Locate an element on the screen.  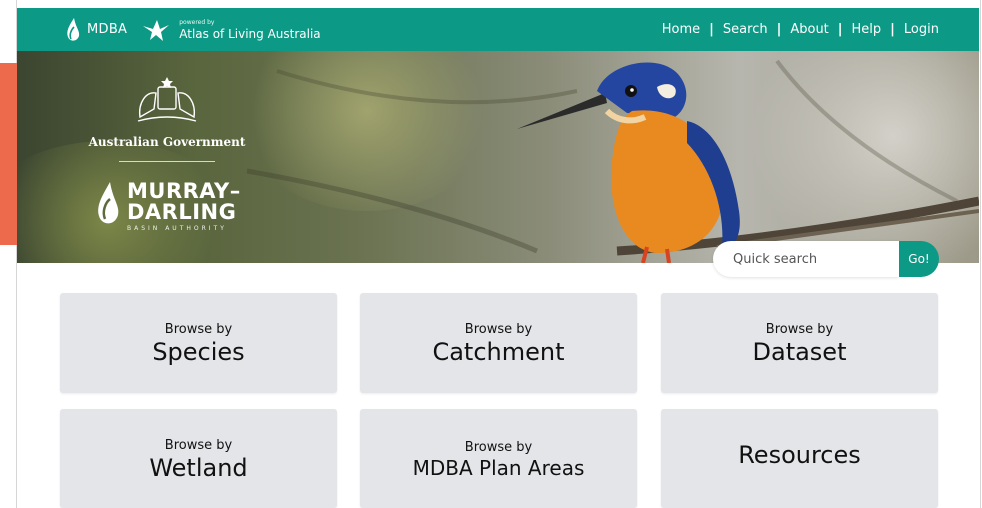
nav-link-search: Search is located at coordinates (745, 29).